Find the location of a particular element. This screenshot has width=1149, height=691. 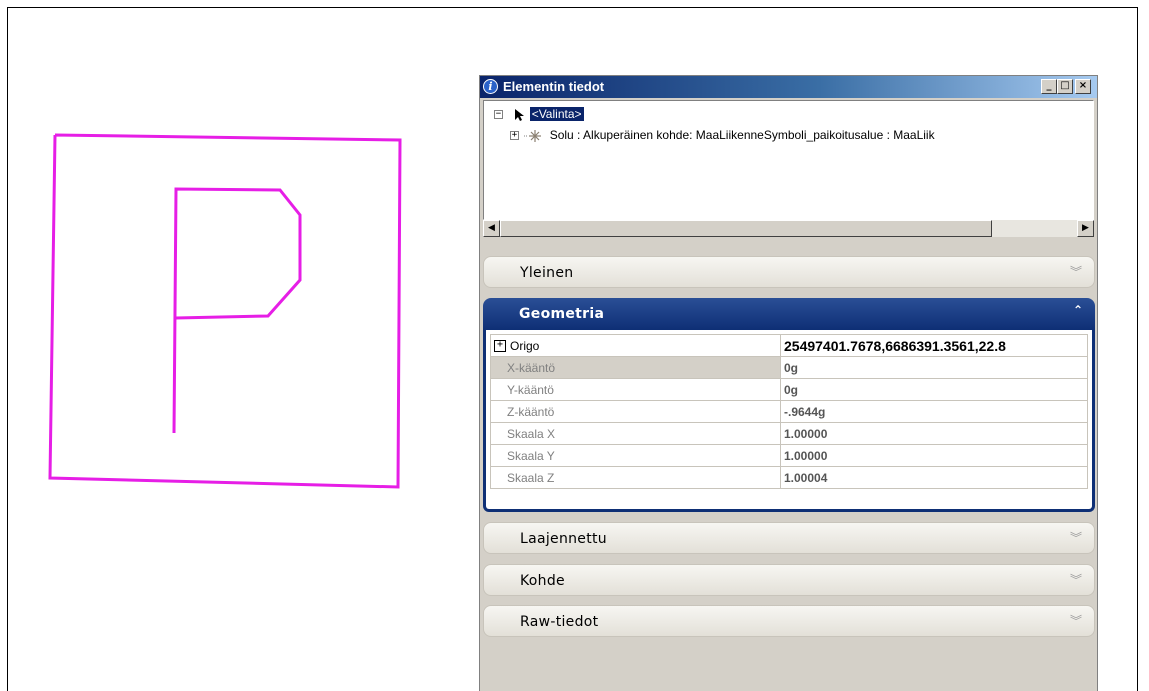

scrollbar-thumb is located at coordinates (746, 228).